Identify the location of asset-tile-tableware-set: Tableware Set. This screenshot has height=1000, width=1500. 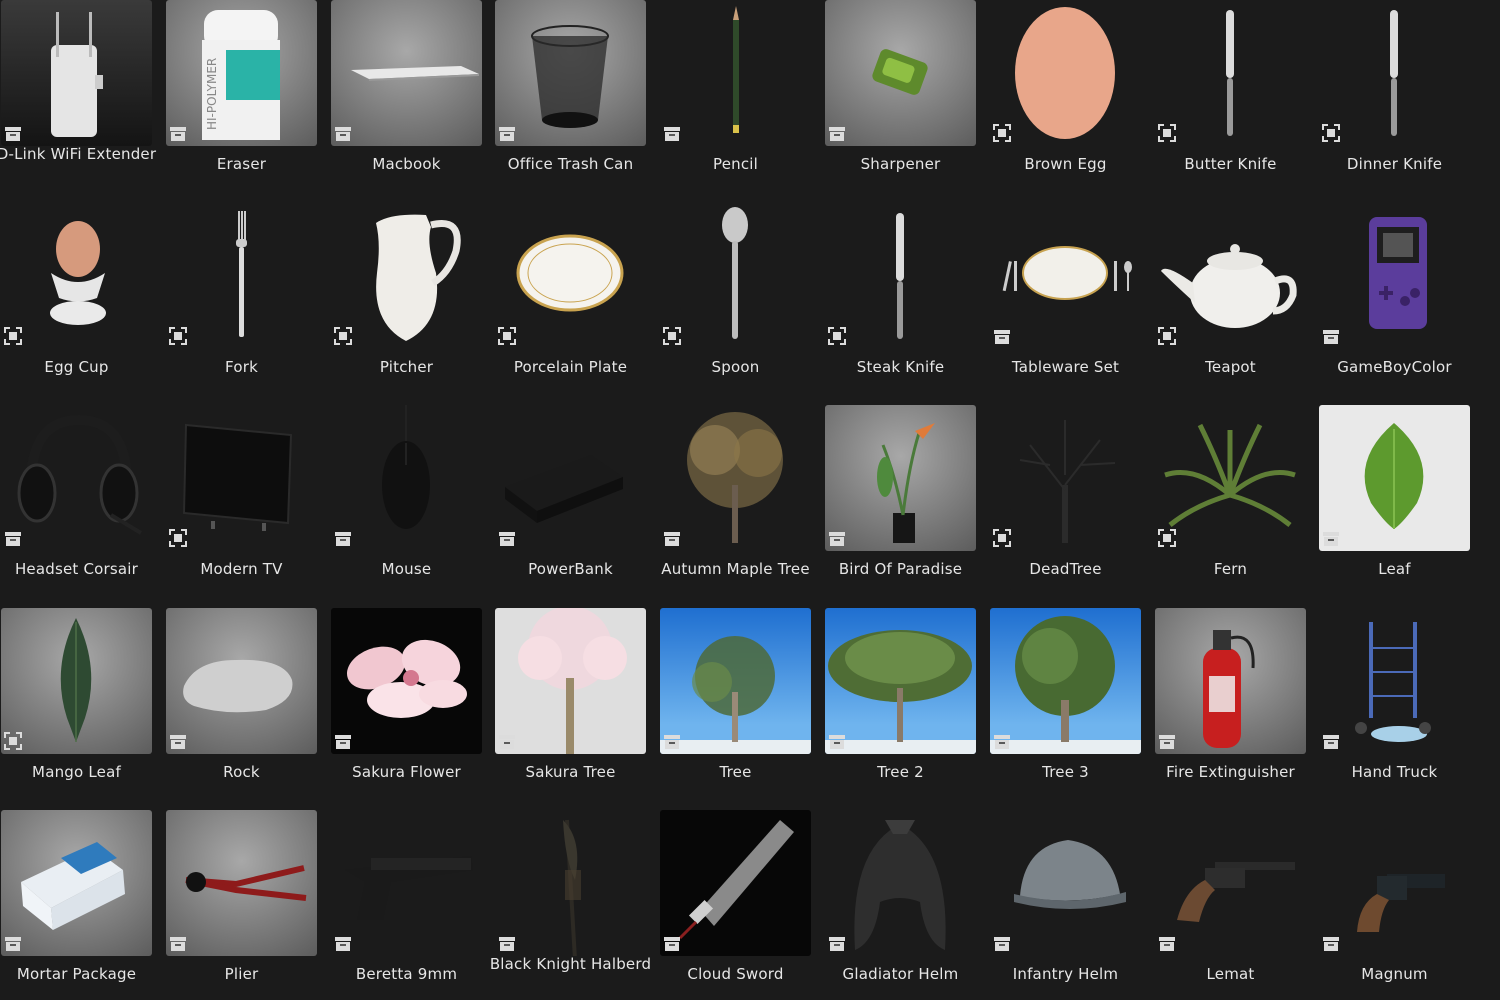
(1065, 298).